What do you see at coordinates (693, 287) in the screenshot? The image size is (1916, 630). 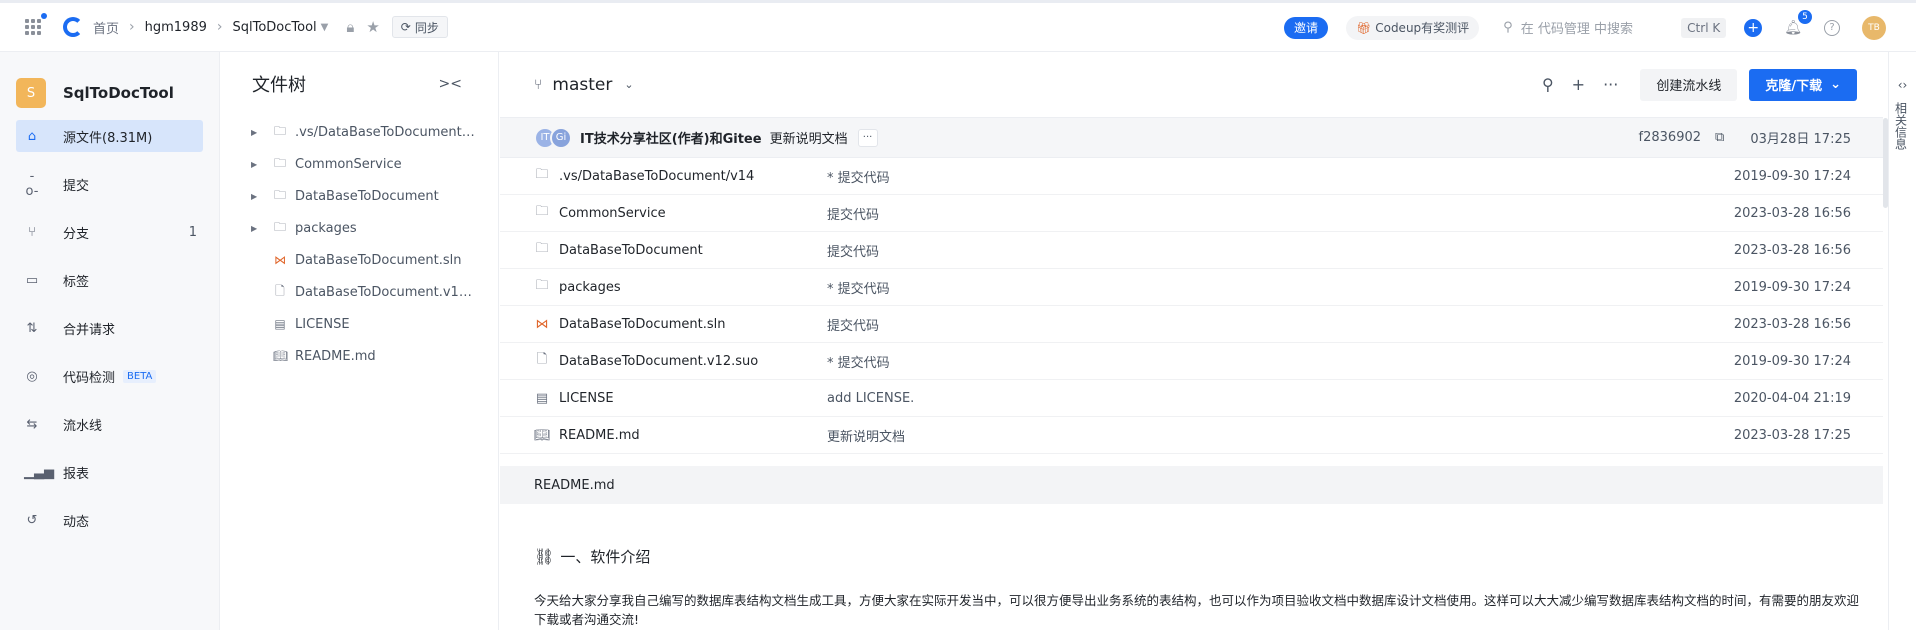 I see `file-name: packages` at bounding box center [693, 287].